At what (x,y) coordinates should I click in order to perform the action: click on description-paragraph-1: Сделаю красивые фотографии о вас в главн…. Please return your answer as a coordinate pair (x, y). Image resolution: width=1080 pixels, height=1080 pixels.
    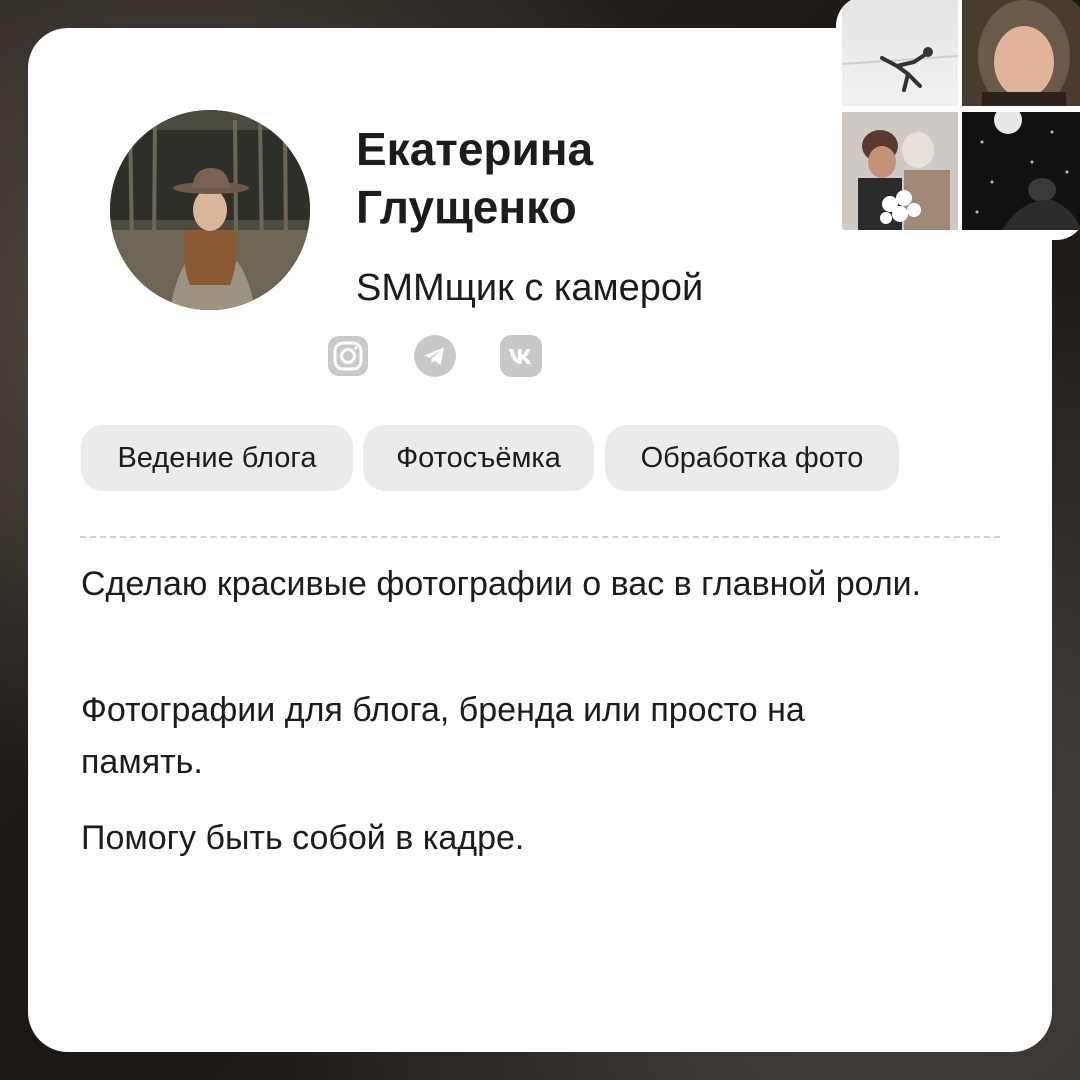
    Looking at the image, I should click on (501, 584).